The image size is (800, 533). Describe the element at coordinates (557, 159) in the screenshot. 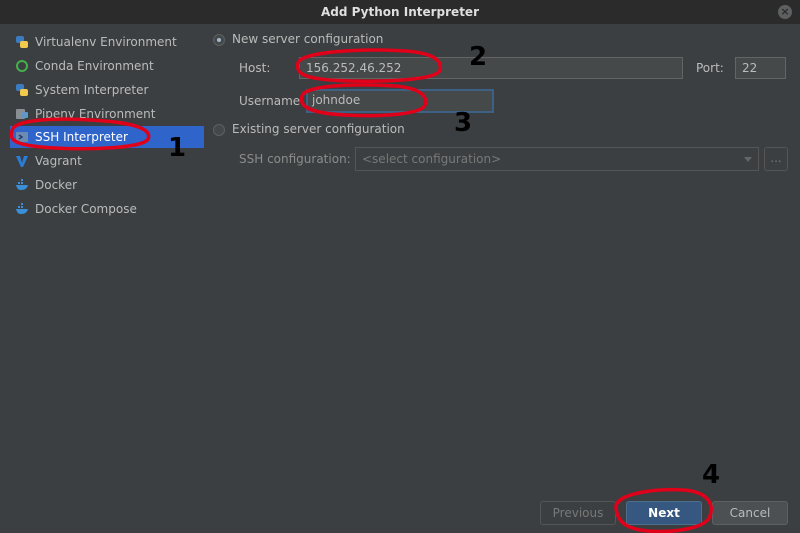

I see `ssh-configuration-select: <select configuration>` at that location.